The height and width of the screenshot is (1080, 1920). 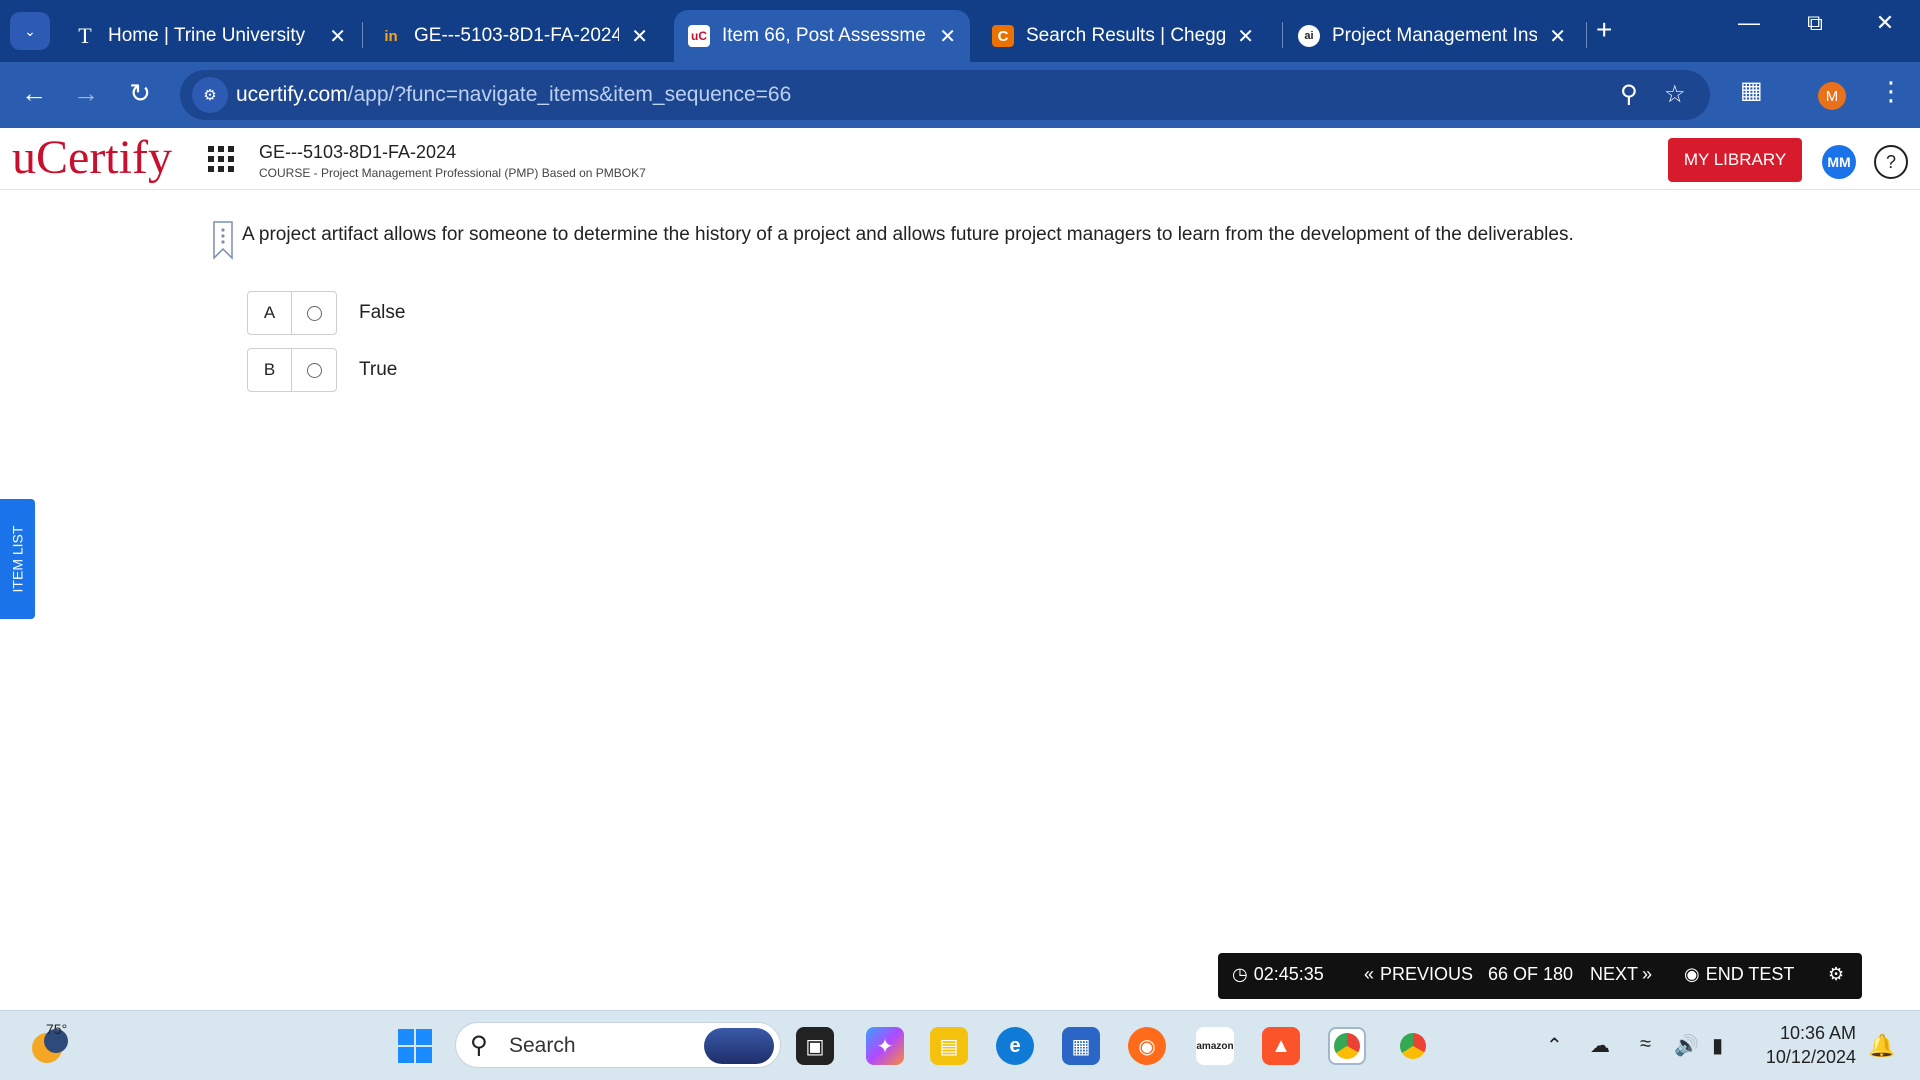 What do you see at coordinates (57, 1029) in the screenshot?
I see `weather-temperature: 75°` at bounding box center [57, 1029].